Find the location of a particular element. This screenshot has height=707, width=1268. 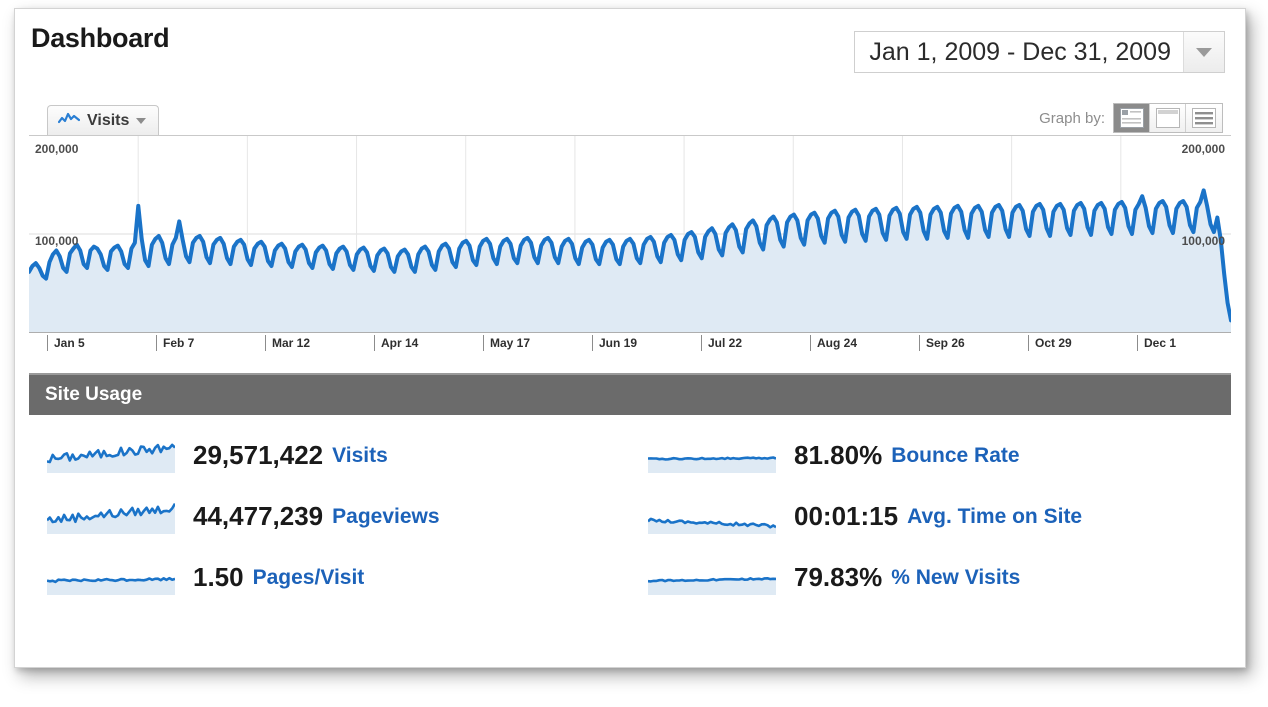

x-axis-tick: Apr 14 is located at coordinates (396, 343).